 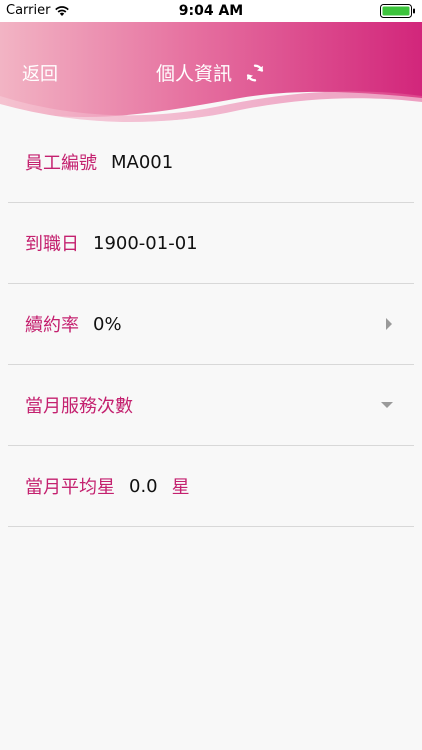 What do you see at coordinates (211, 243) in the screenshot?
I see `row-hire-date: 到職日 1900-01-01` at bounding box center [211, 243].